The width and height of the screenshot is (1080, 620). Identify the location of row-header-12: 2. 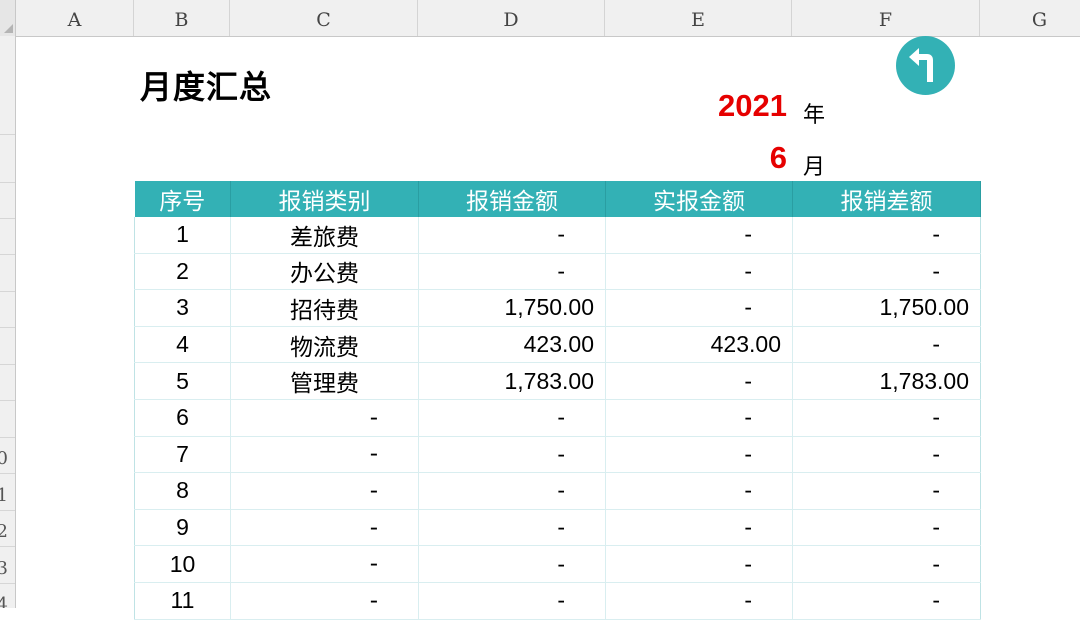
(4, 531).